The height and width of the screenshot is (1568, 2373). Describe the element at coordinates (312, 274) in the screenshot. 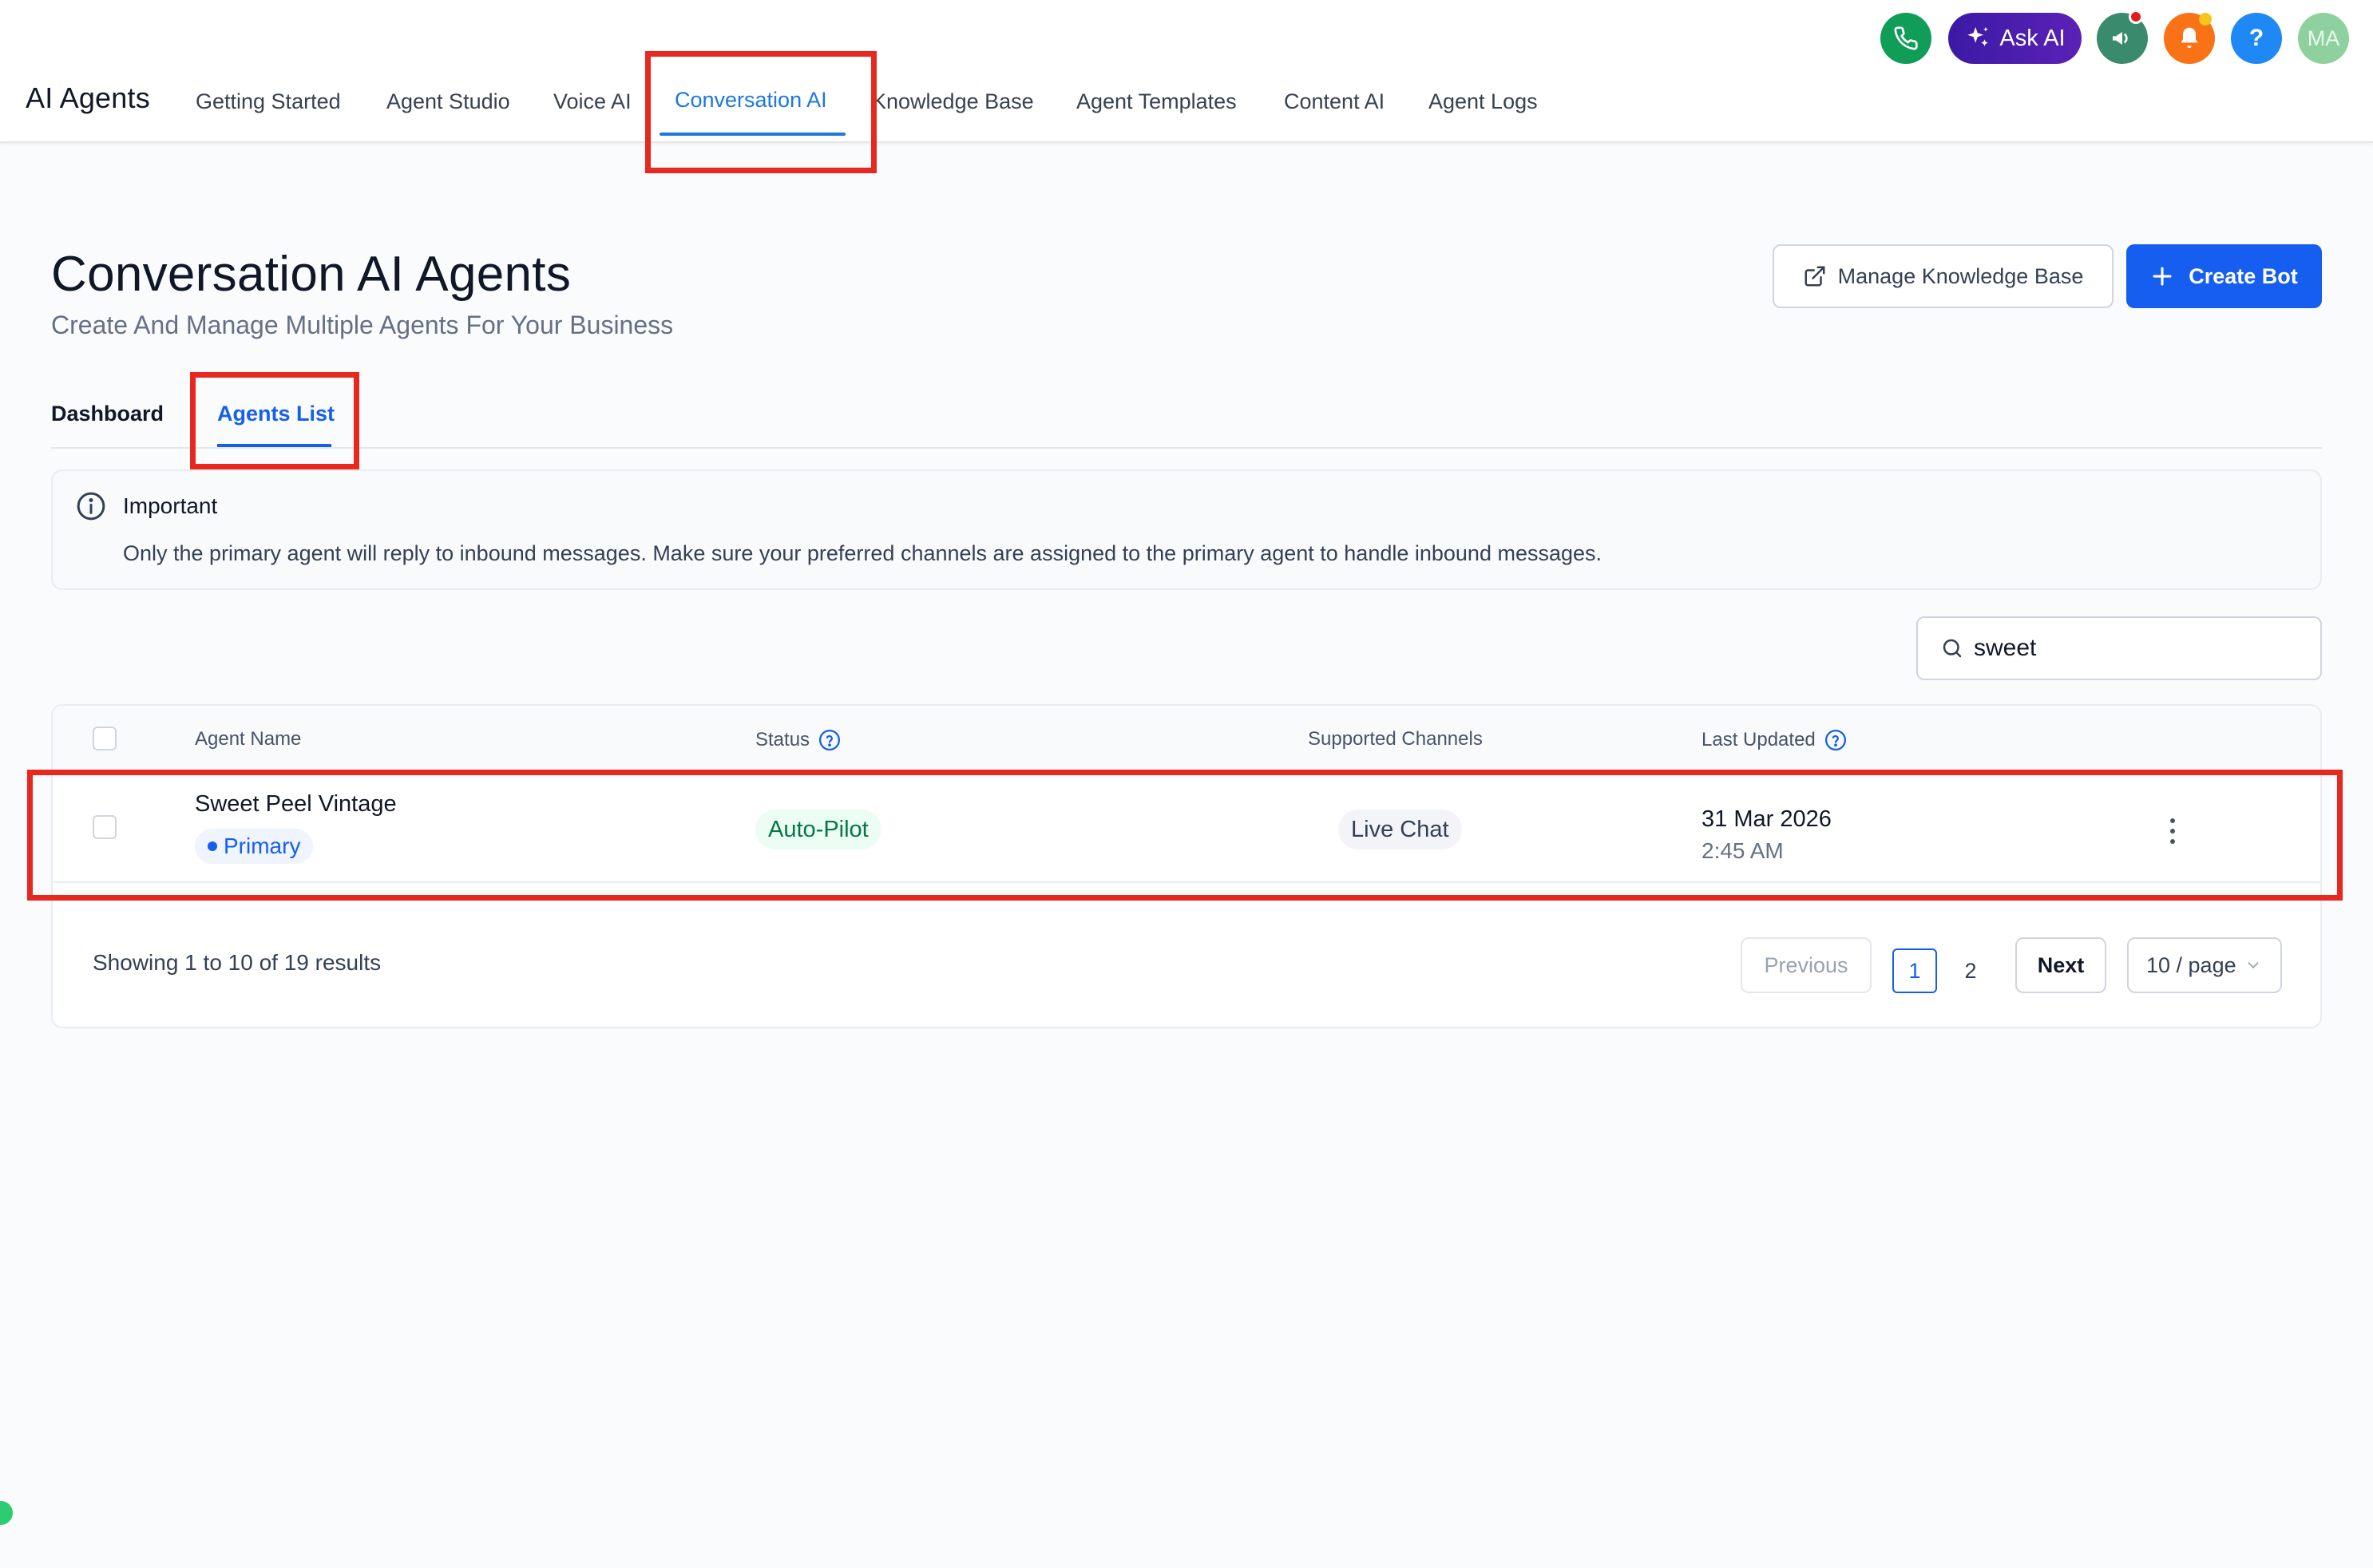

I see `page-title: Conversation AI Agents` at that location.